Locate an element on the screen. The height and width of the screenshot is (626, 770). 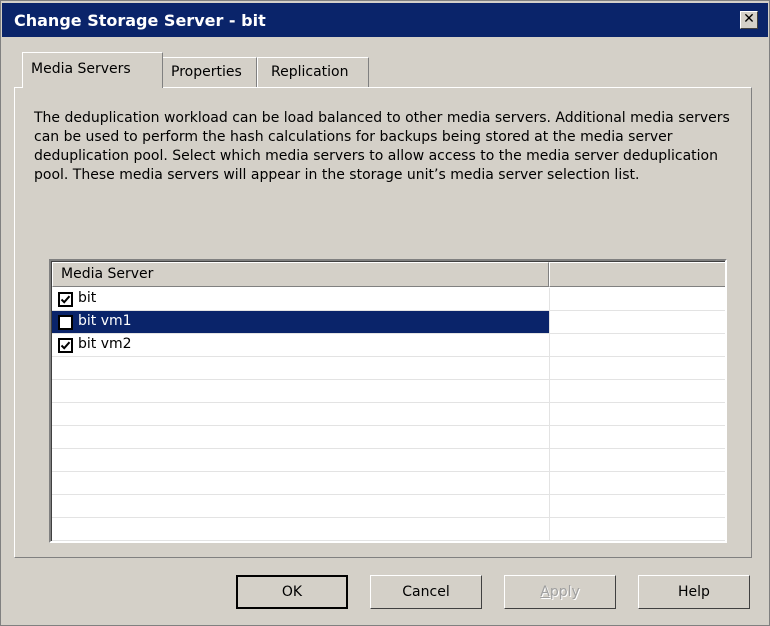
help-button: Help is located at coordinates (694, 592).